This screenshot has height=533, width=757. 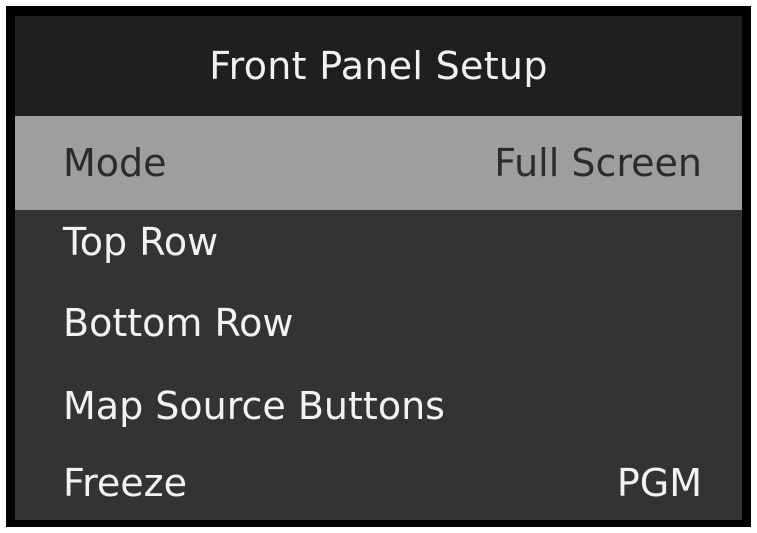 I want to click on menu-item-label: Freeze, so click(x=125, y=483).